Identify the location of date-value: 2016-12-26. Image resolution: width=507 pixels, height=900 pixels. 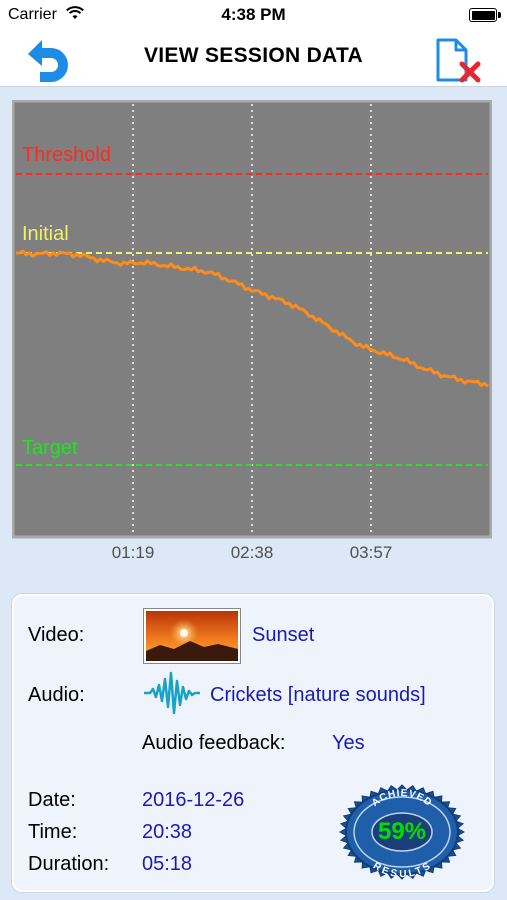
(193, 800).